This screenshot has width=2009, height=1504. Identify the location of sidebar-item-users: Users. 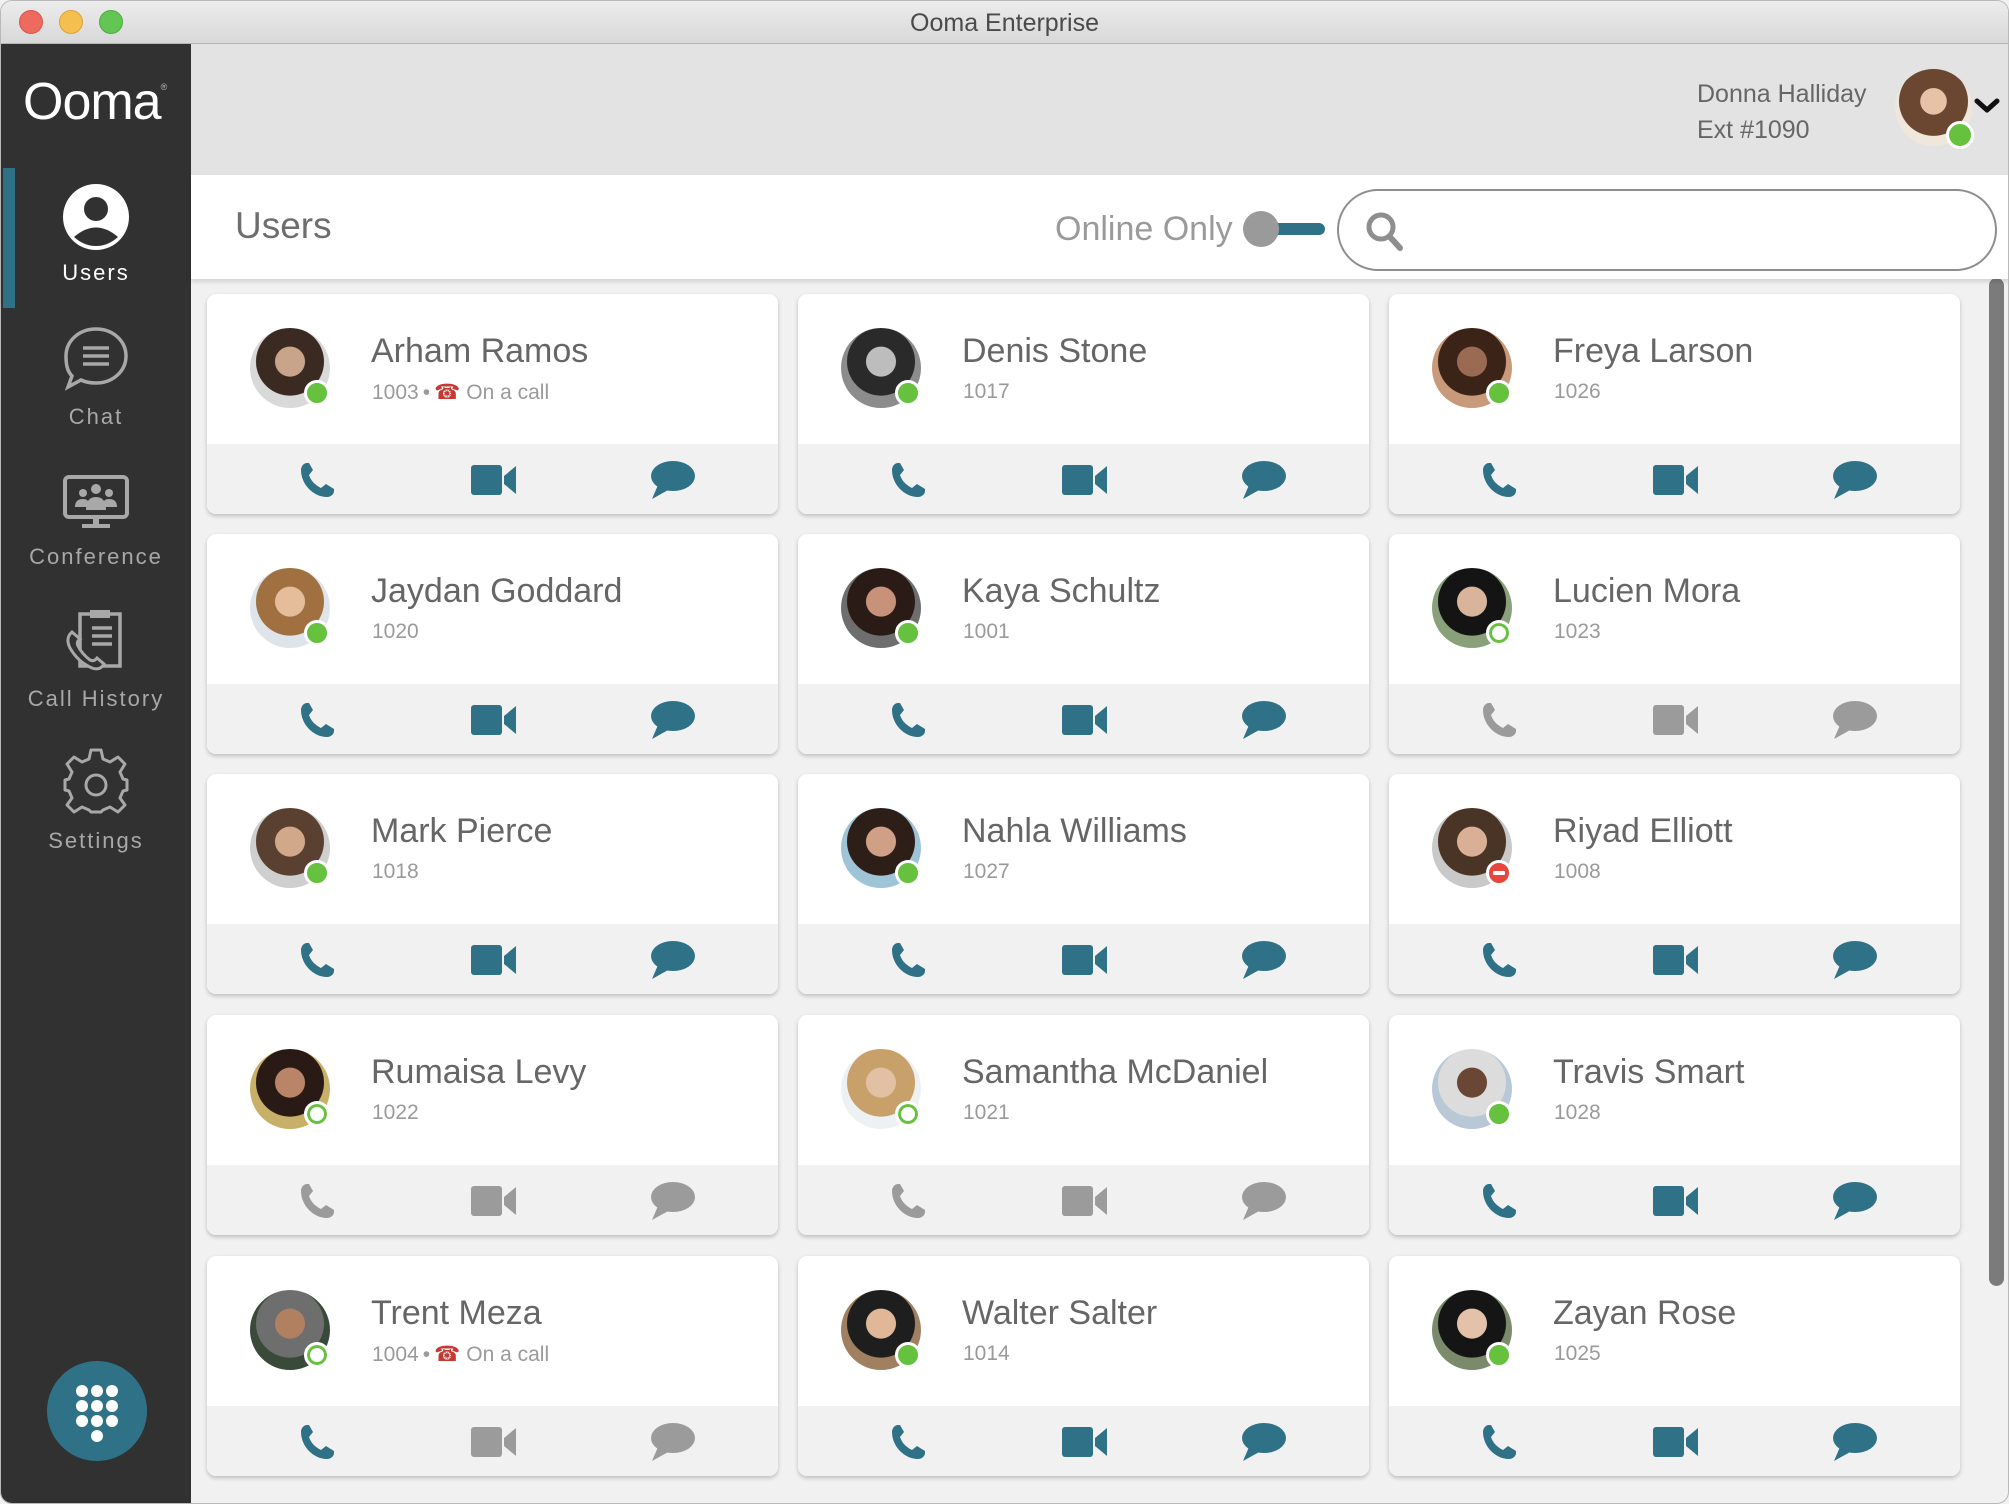
(96, 238).